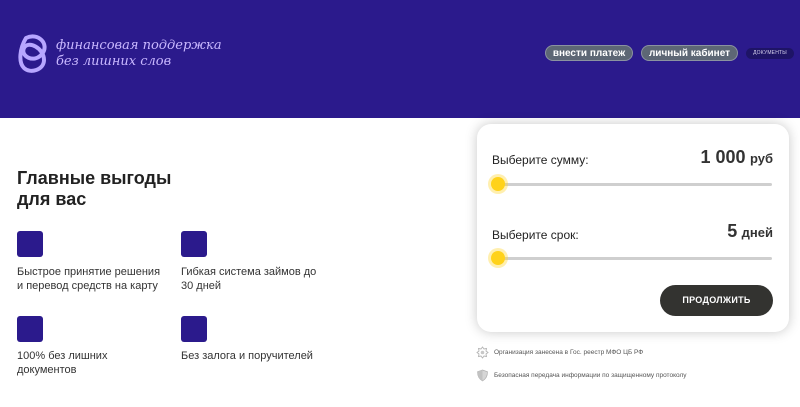 This screenshot has height=407, width=800. Describe the element at coordinates (732, 231) in the screenshot. I see `term-number: 5` at that location.